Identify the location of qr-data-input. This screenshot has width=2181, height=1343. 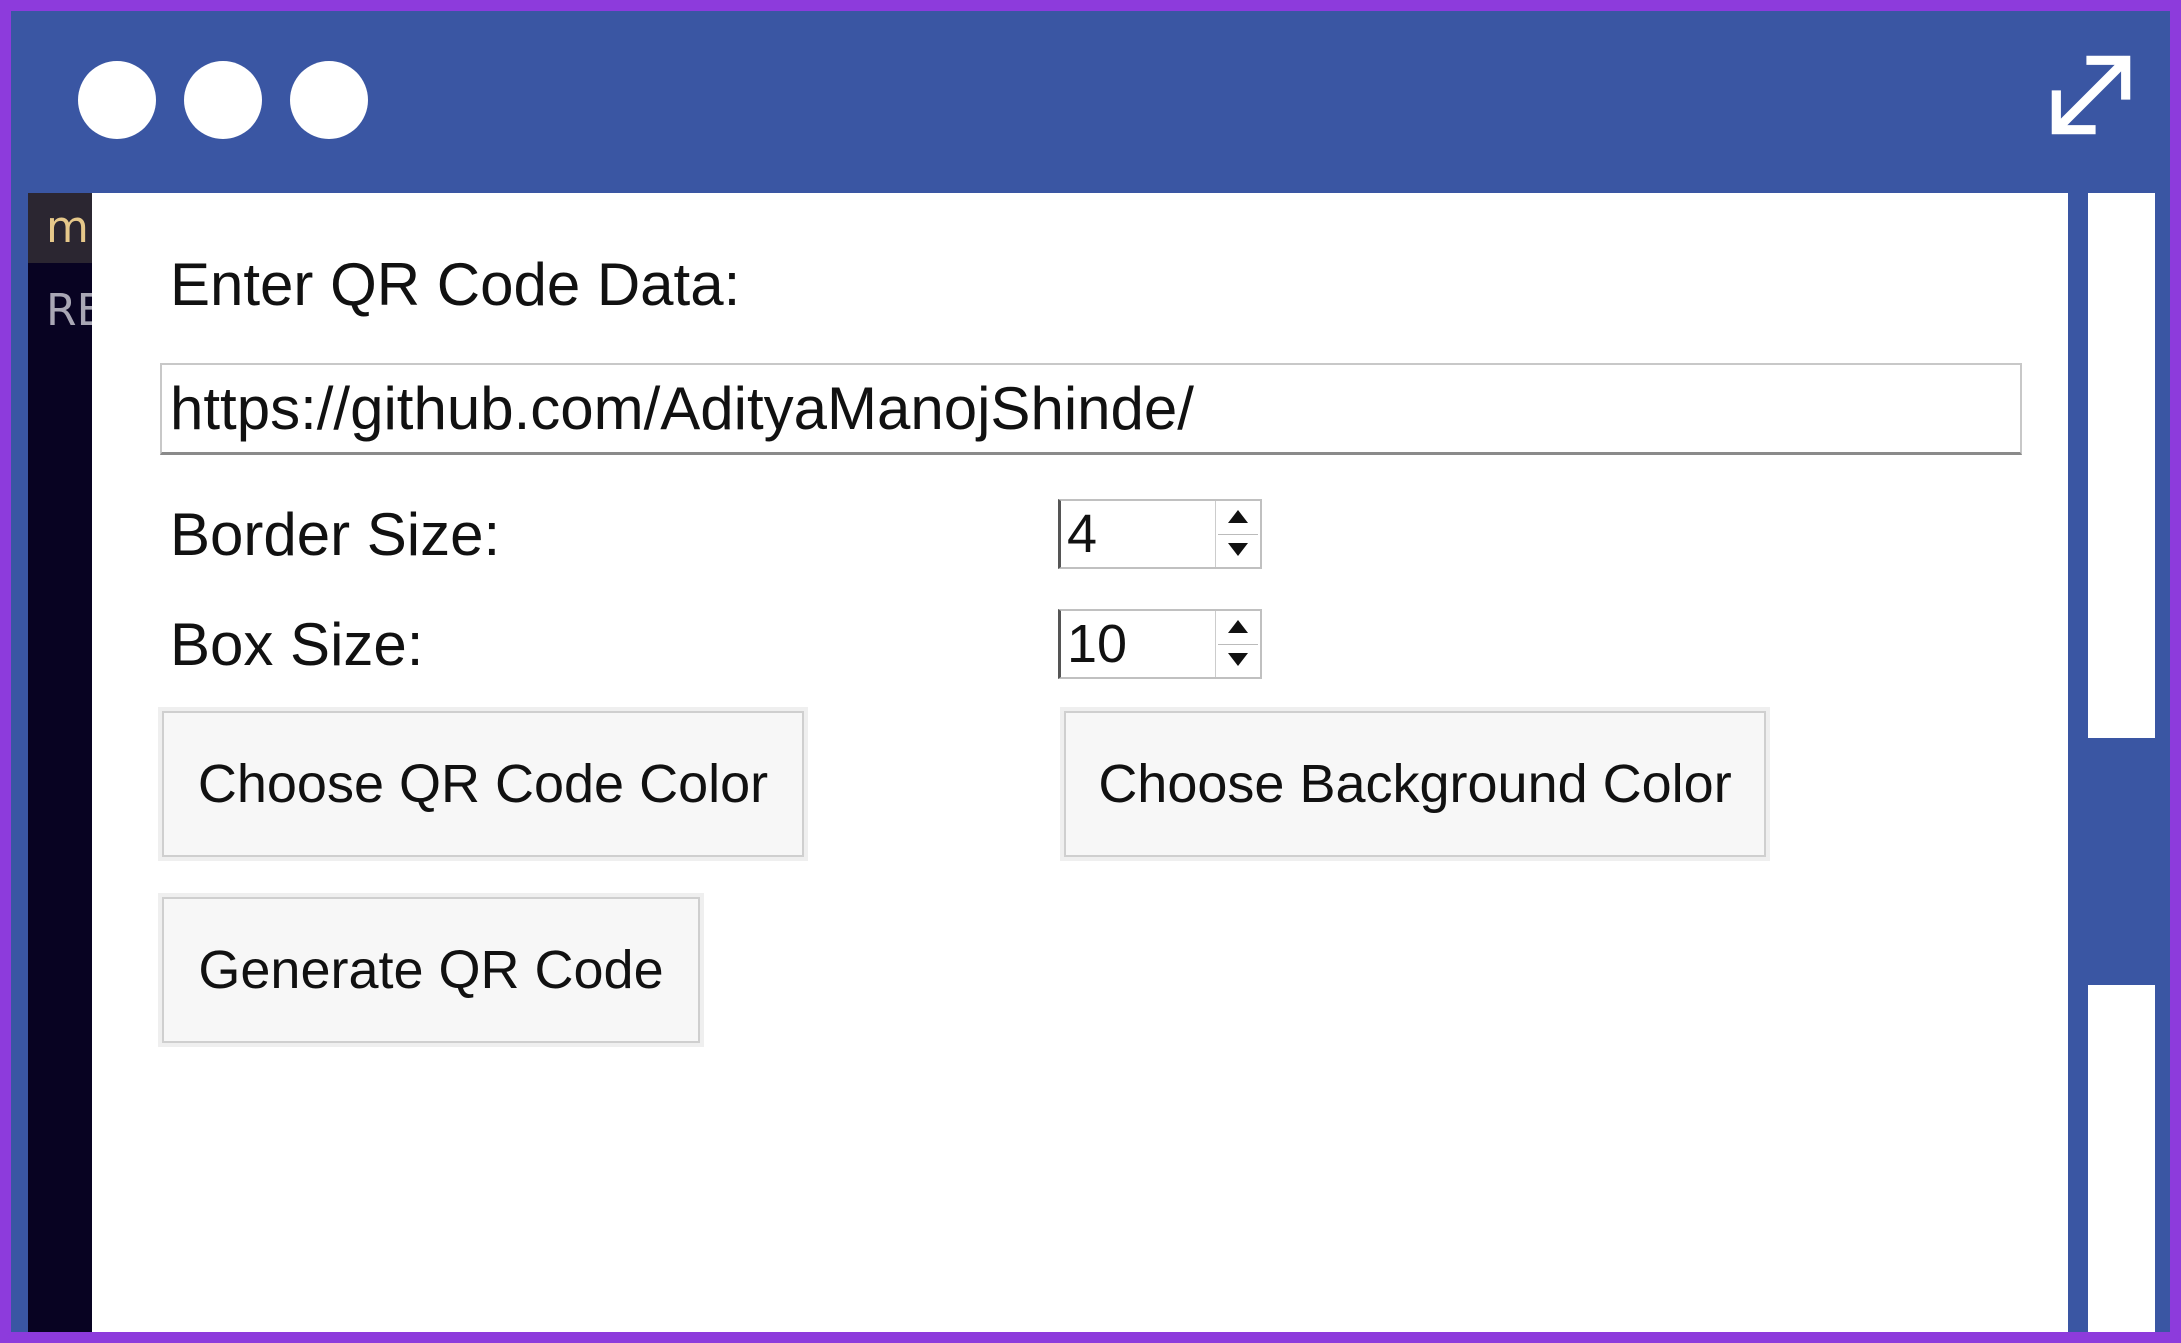
(1091, 409).